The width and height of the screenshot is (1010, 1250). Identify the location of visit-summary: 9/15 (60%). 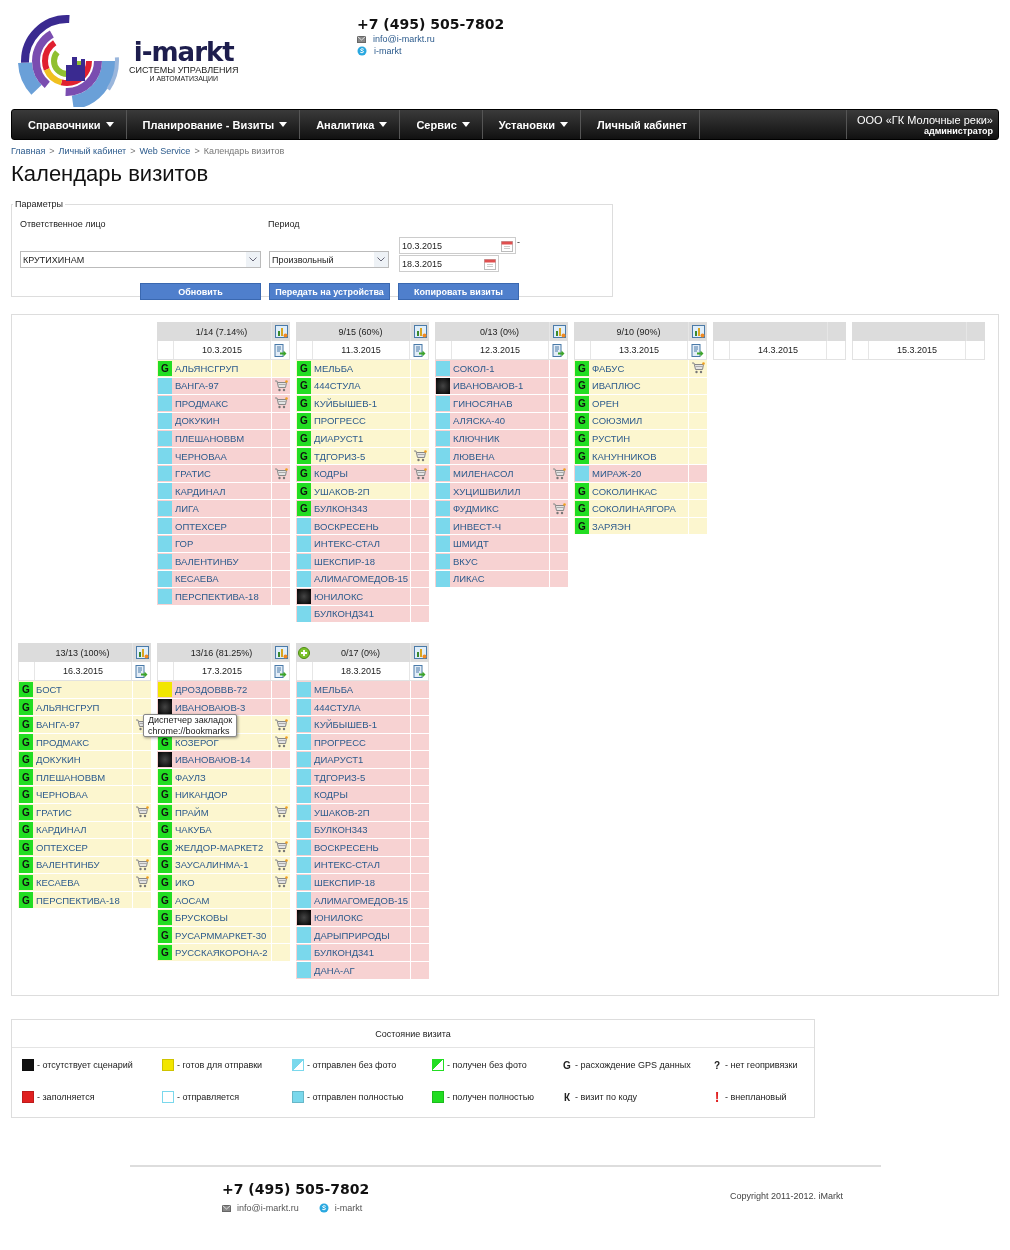
(360, 331).